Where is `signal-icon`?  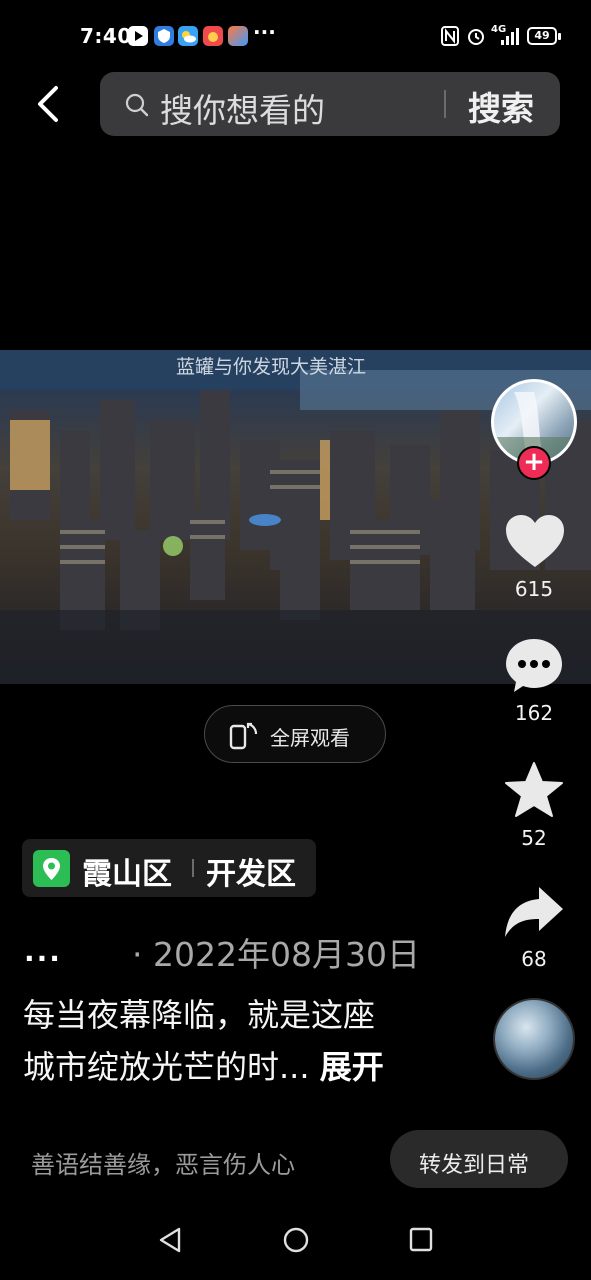 signal-icon is located at coordinates (512, 38).